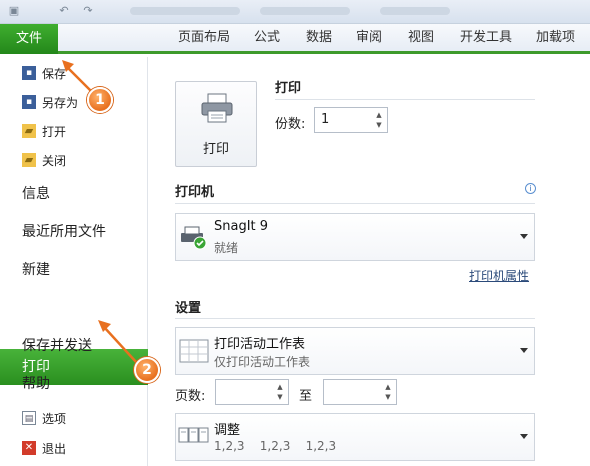 Image resolution: width=590 pixels, height=466 pixels. What do you see at coordinates (29, 418) in the screenshot?
I see `options-icon: ▤` at bounding box center [29, 418].